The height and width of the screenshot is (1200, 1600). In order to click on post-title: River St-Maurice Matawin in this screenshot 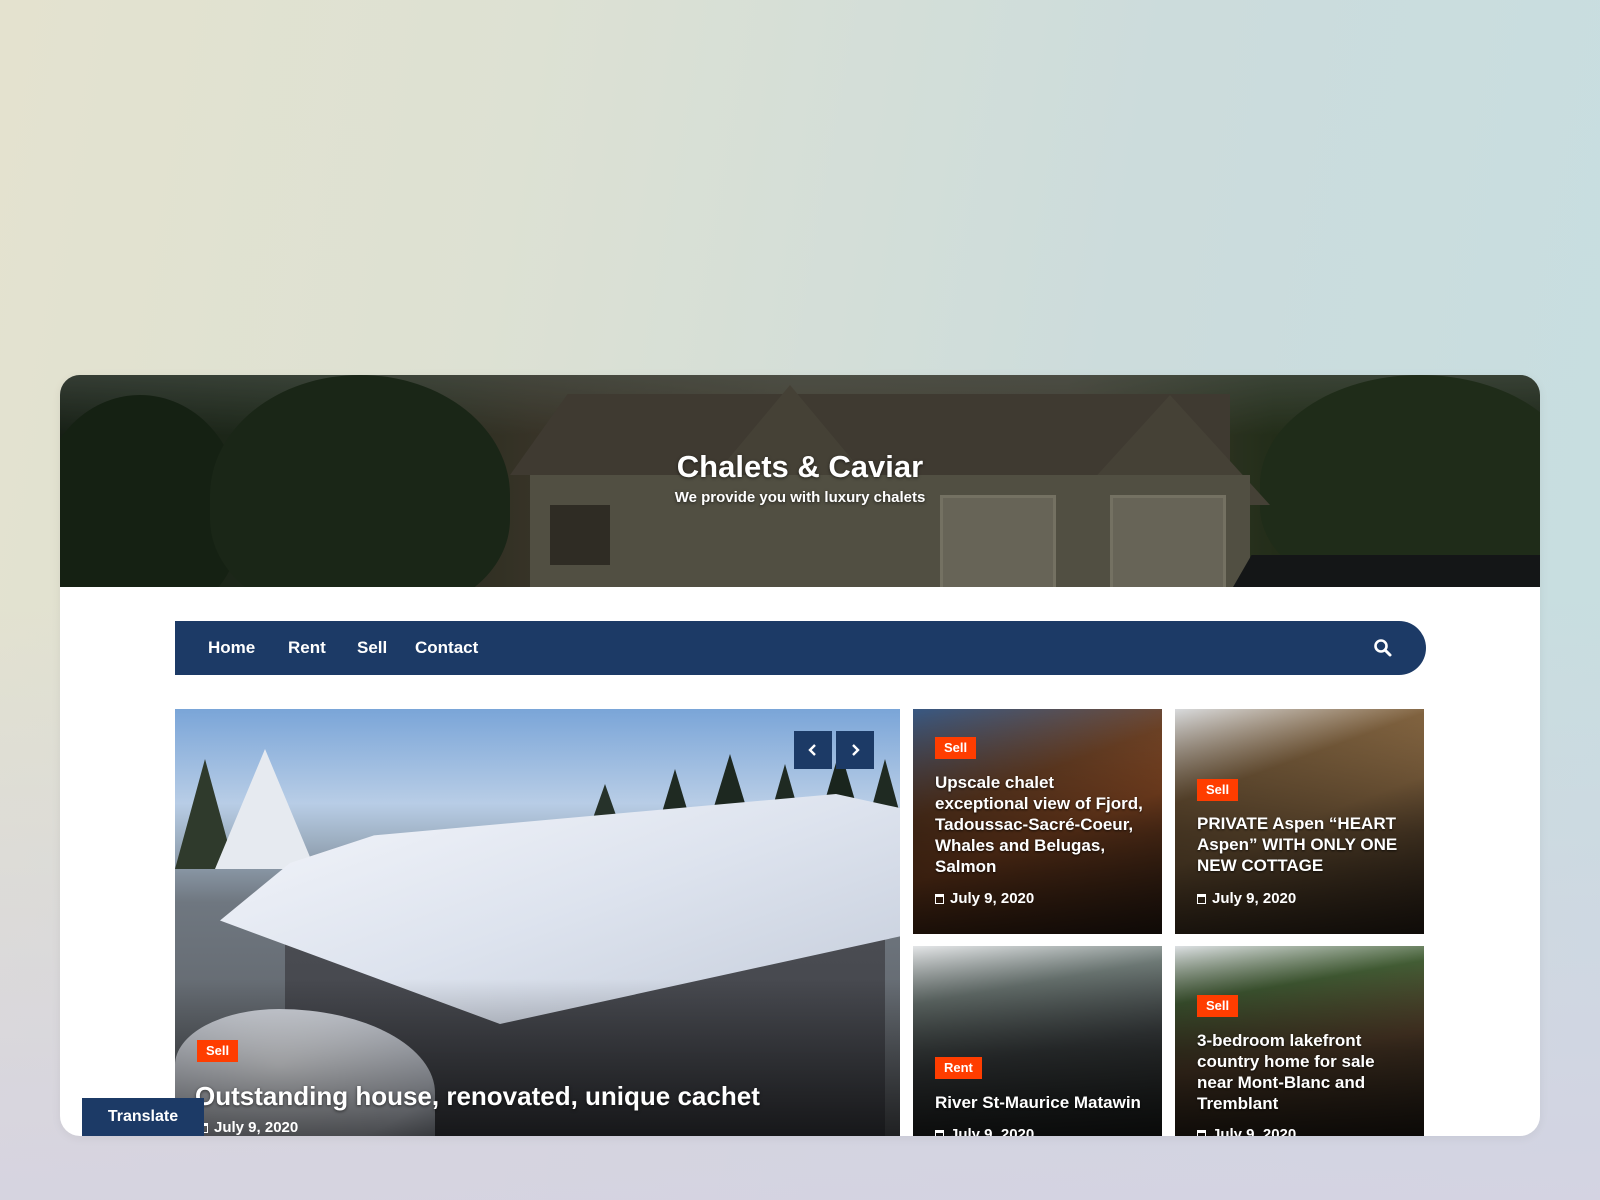, I will do `click(1040, 1102)`.